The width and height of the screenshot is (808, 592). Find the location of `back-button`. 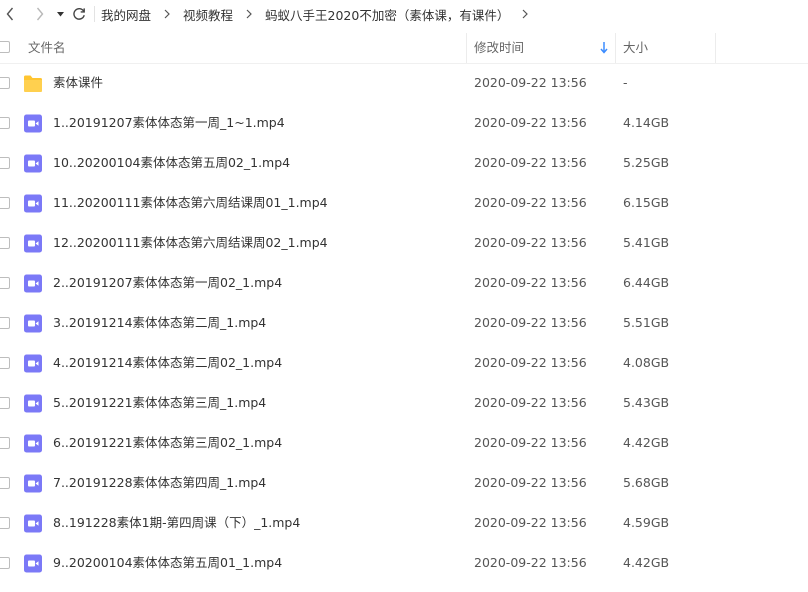

back-button is located at coordinates (10, 14).